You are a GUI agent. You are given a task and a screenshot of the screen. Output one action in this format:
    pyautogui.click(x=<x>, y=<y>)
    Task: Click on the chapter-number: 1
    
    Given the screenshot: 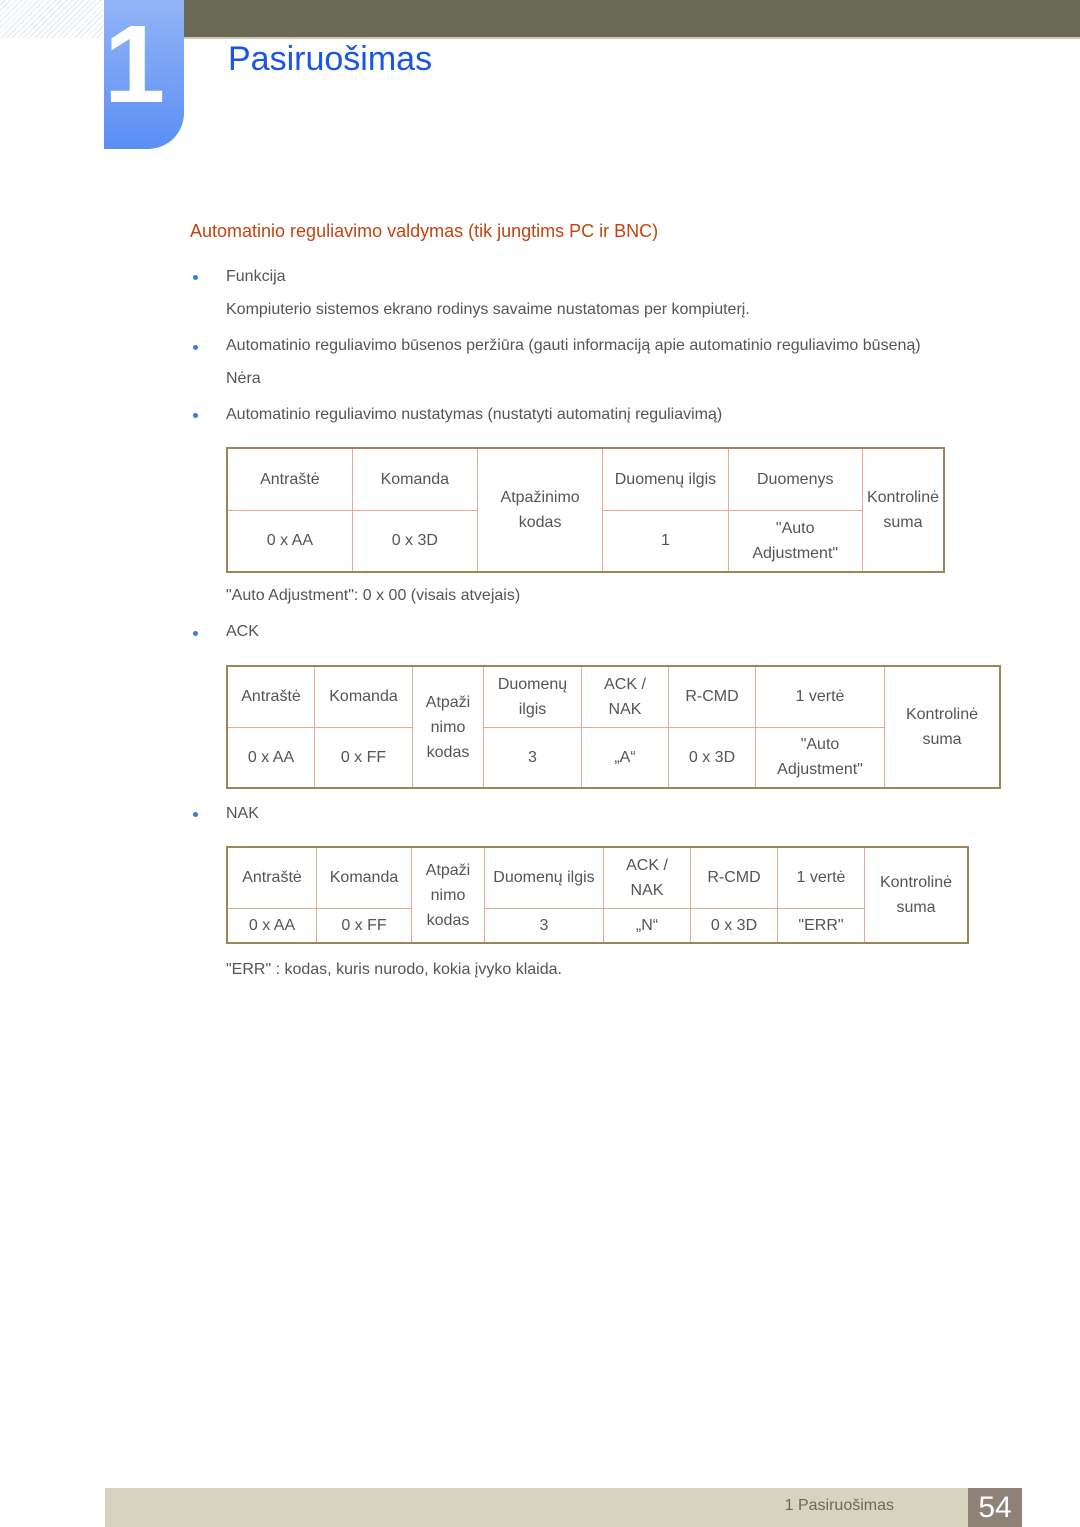 What is the action you would take?
    pyautogui.click(x=135, y=64)
    